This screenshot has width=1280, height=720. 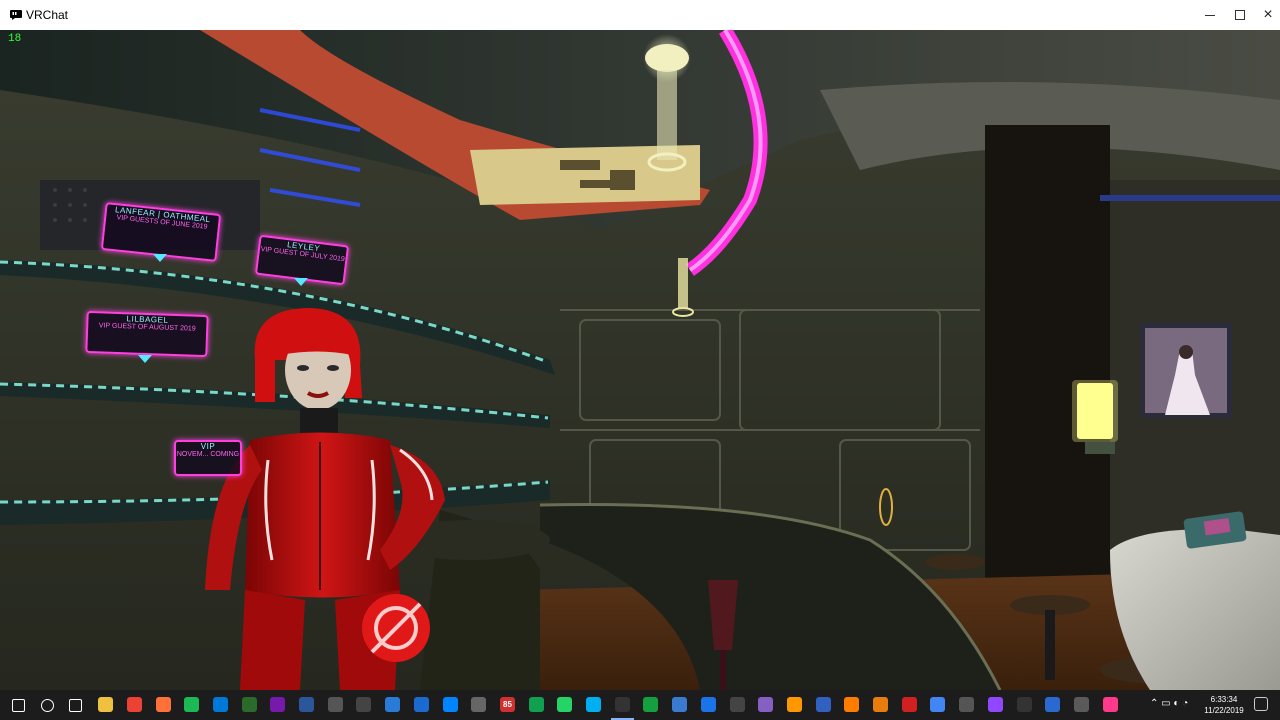 What do you see at coordinates (937, 704) in the screenshot?
I see `globe-alt-icon` at bounding box center [937, 704].